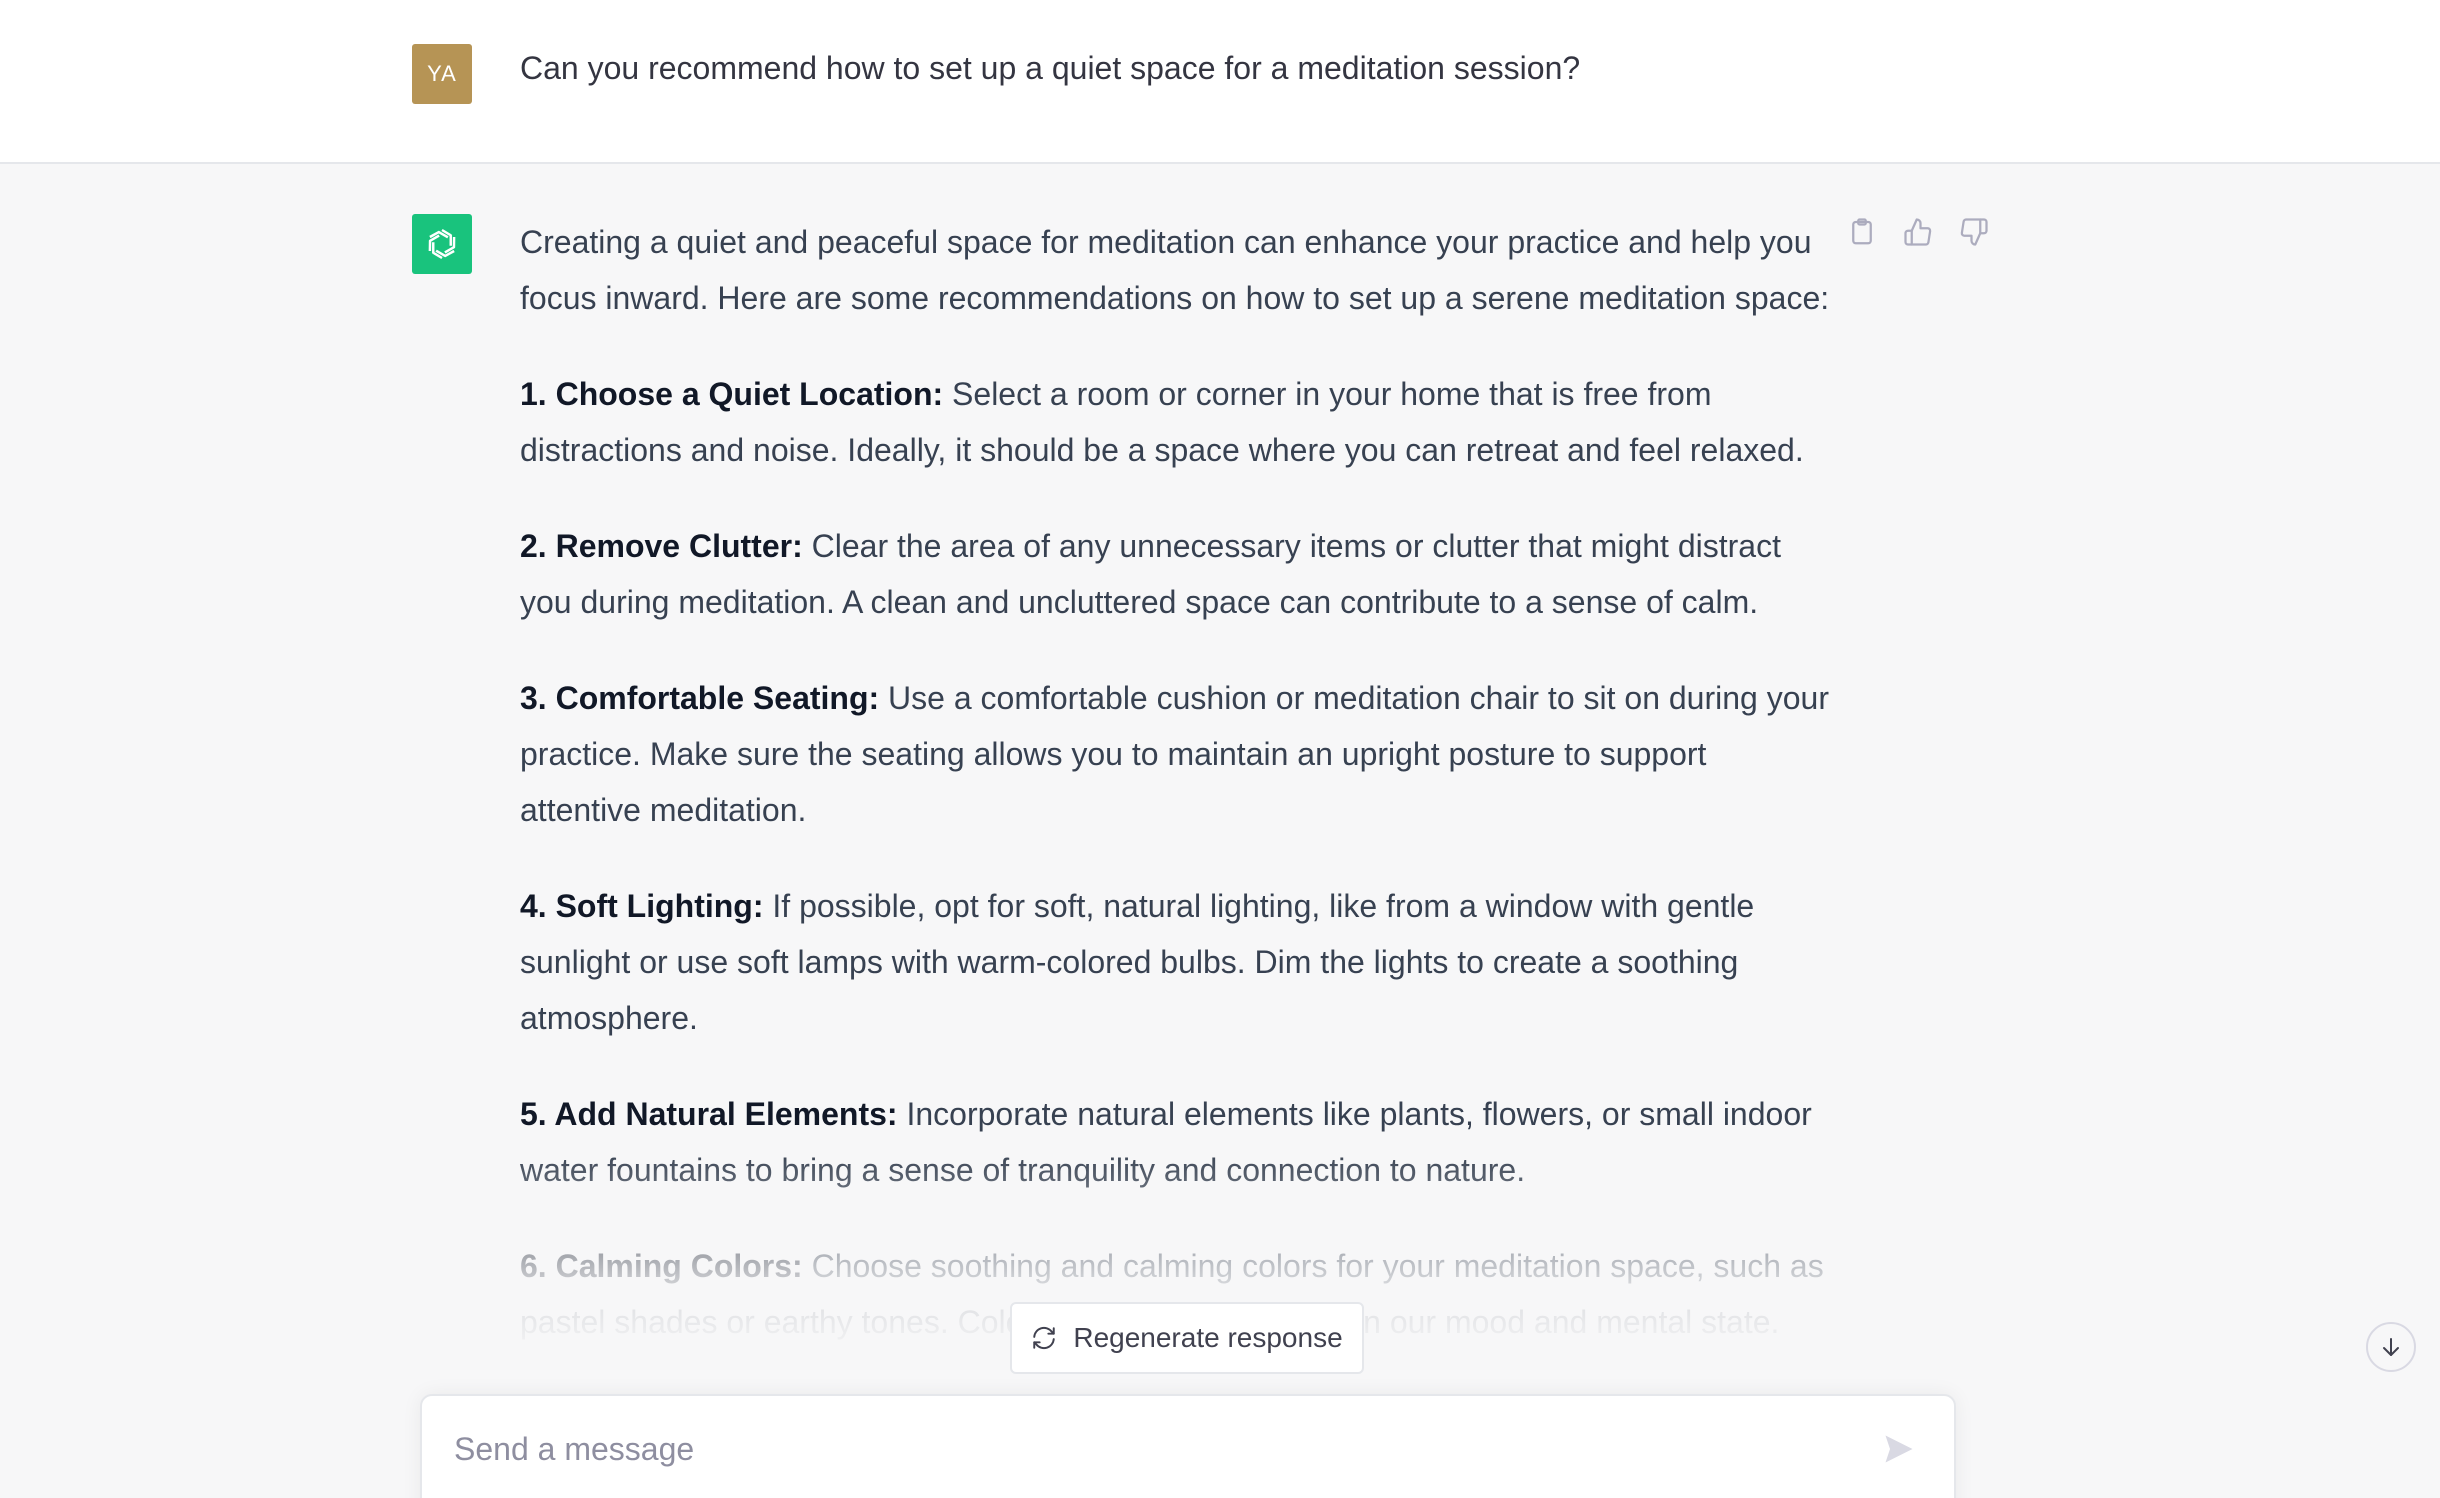 The height and width of the screenshot is (1498, 2440). I want to click on message-composer, so click(1188, 1446).